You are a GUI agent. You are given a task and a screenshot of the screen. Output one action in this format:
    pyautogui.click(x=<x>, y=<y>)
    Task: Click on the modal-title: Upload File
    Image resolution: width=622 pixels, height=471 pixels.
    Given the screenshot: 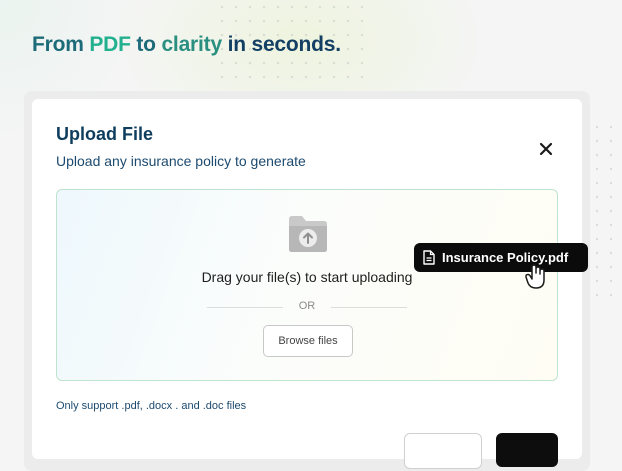 What is the action you would take?
    pyautogui.click(x=105, y=134)
    